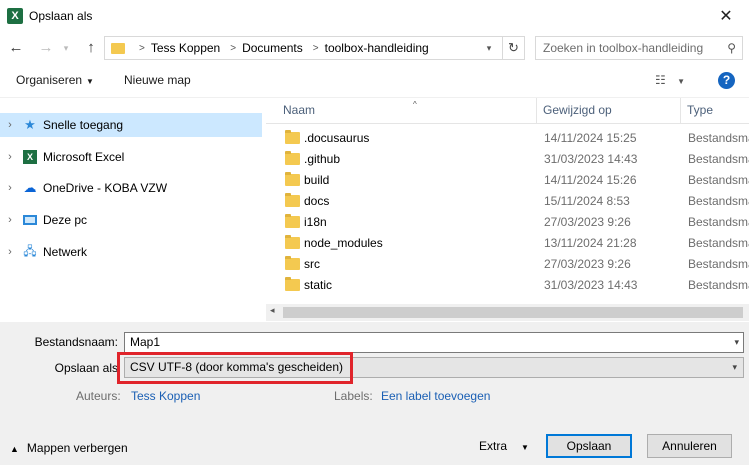  Describe the element at coordinates (377, 48) in the screenshot. I see `breadcrumb-item: toolbox-handleiding` at that location.